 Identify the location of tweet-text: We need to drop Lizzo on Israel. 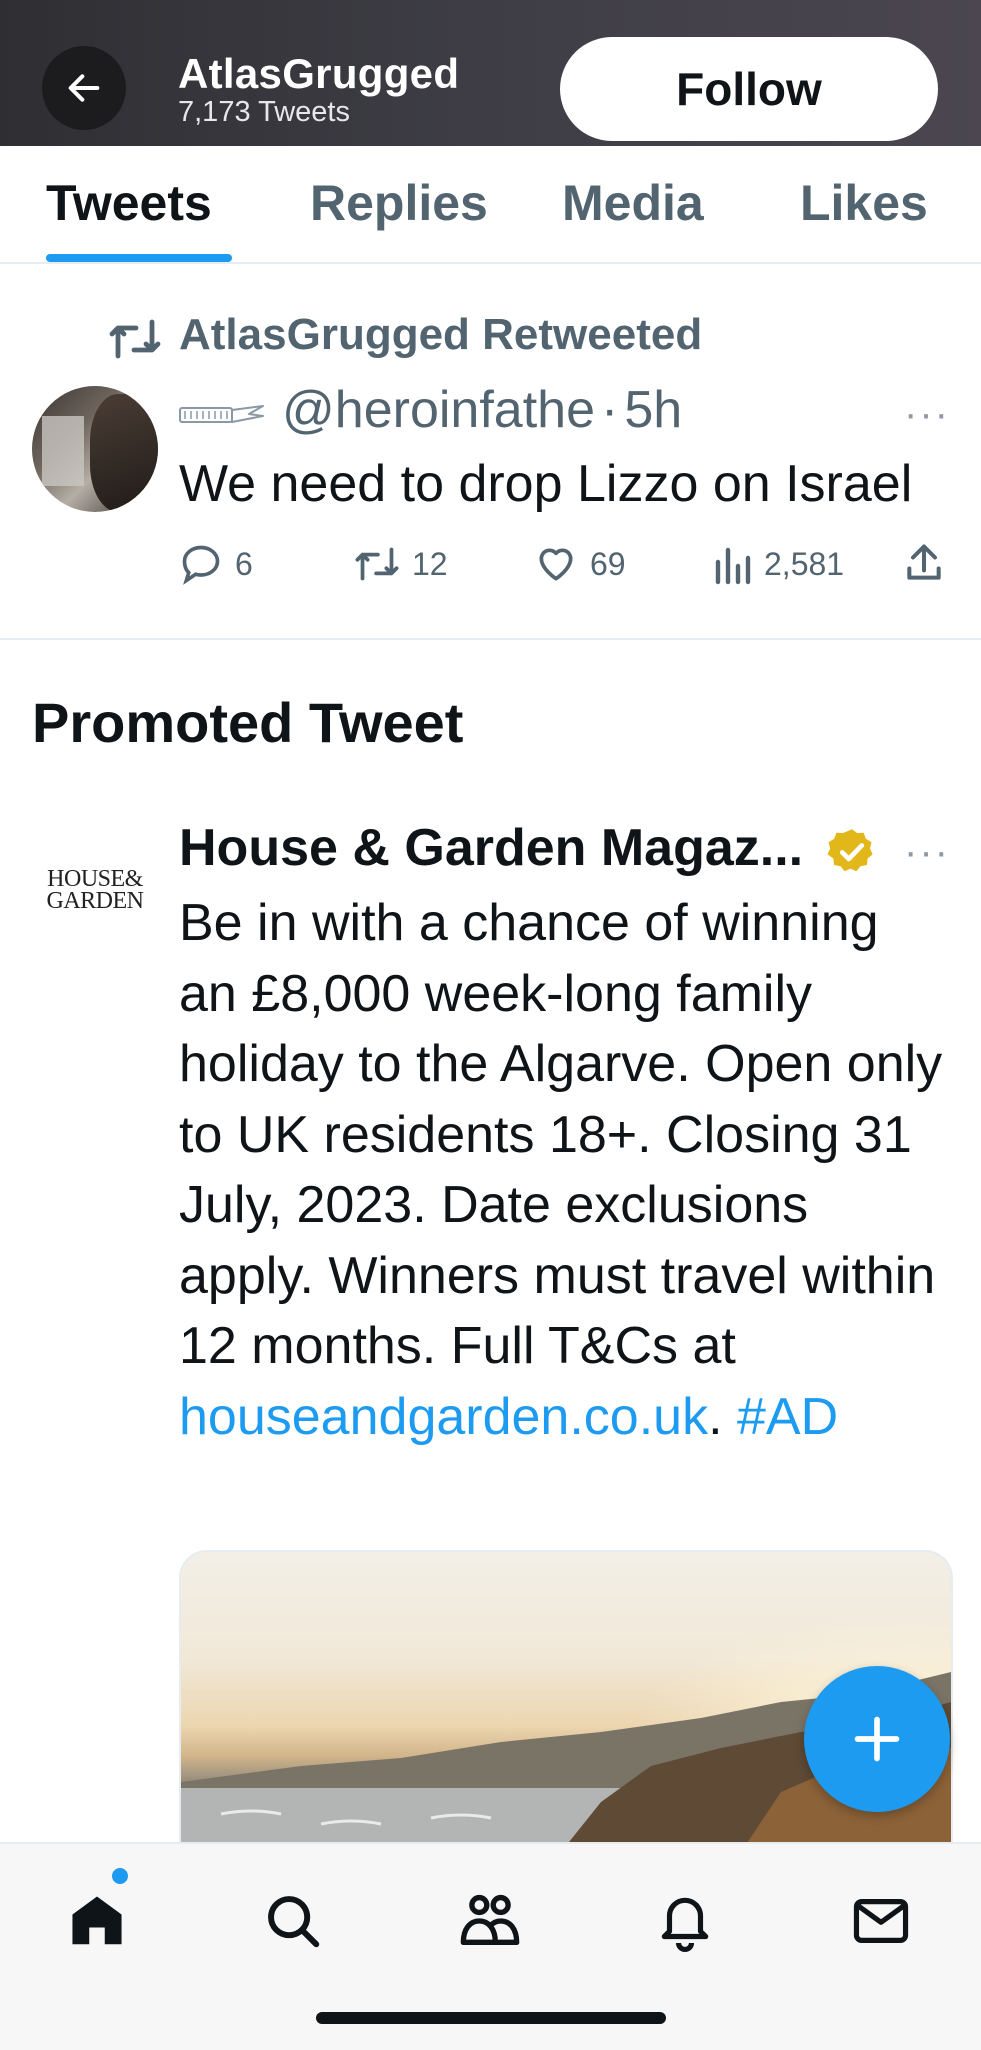
(546, 484).